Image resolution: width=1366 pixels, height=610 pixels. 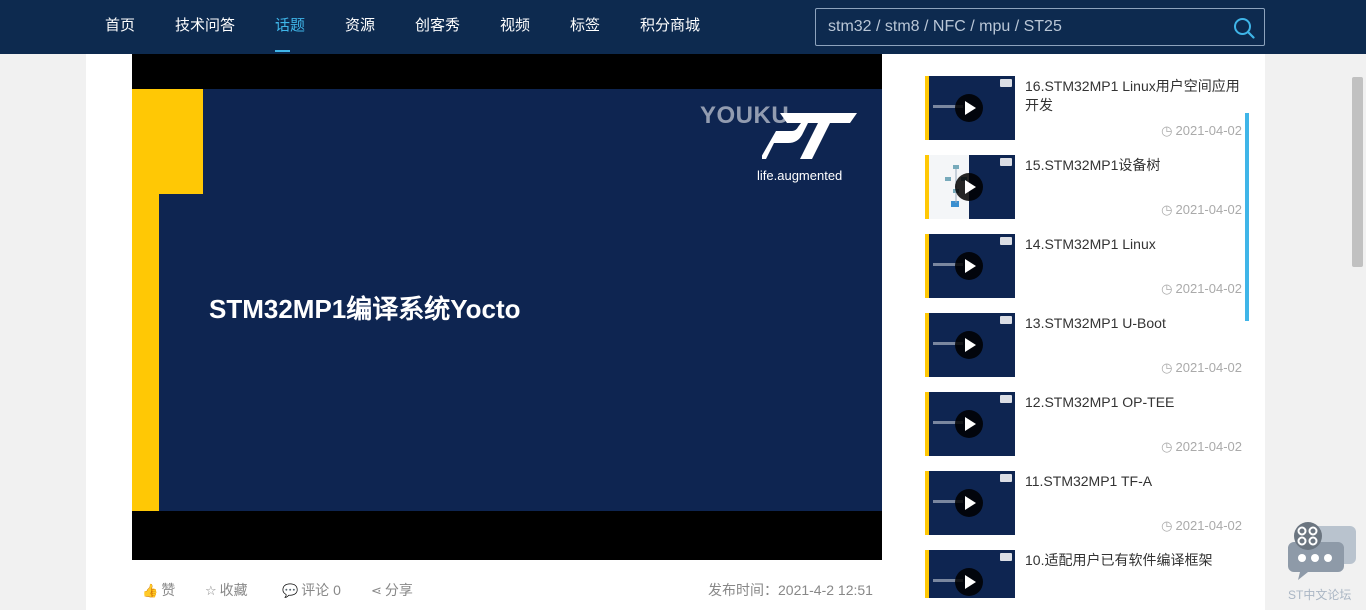 I want to click on video-title: 14.STM32MP1 Linux, so click(x=1135, y=244).